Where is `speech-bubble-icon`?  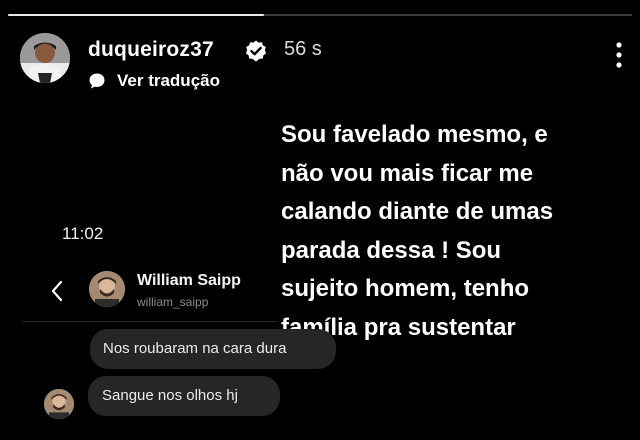 speech-bubble-icon is located at coordinates (97, 81).